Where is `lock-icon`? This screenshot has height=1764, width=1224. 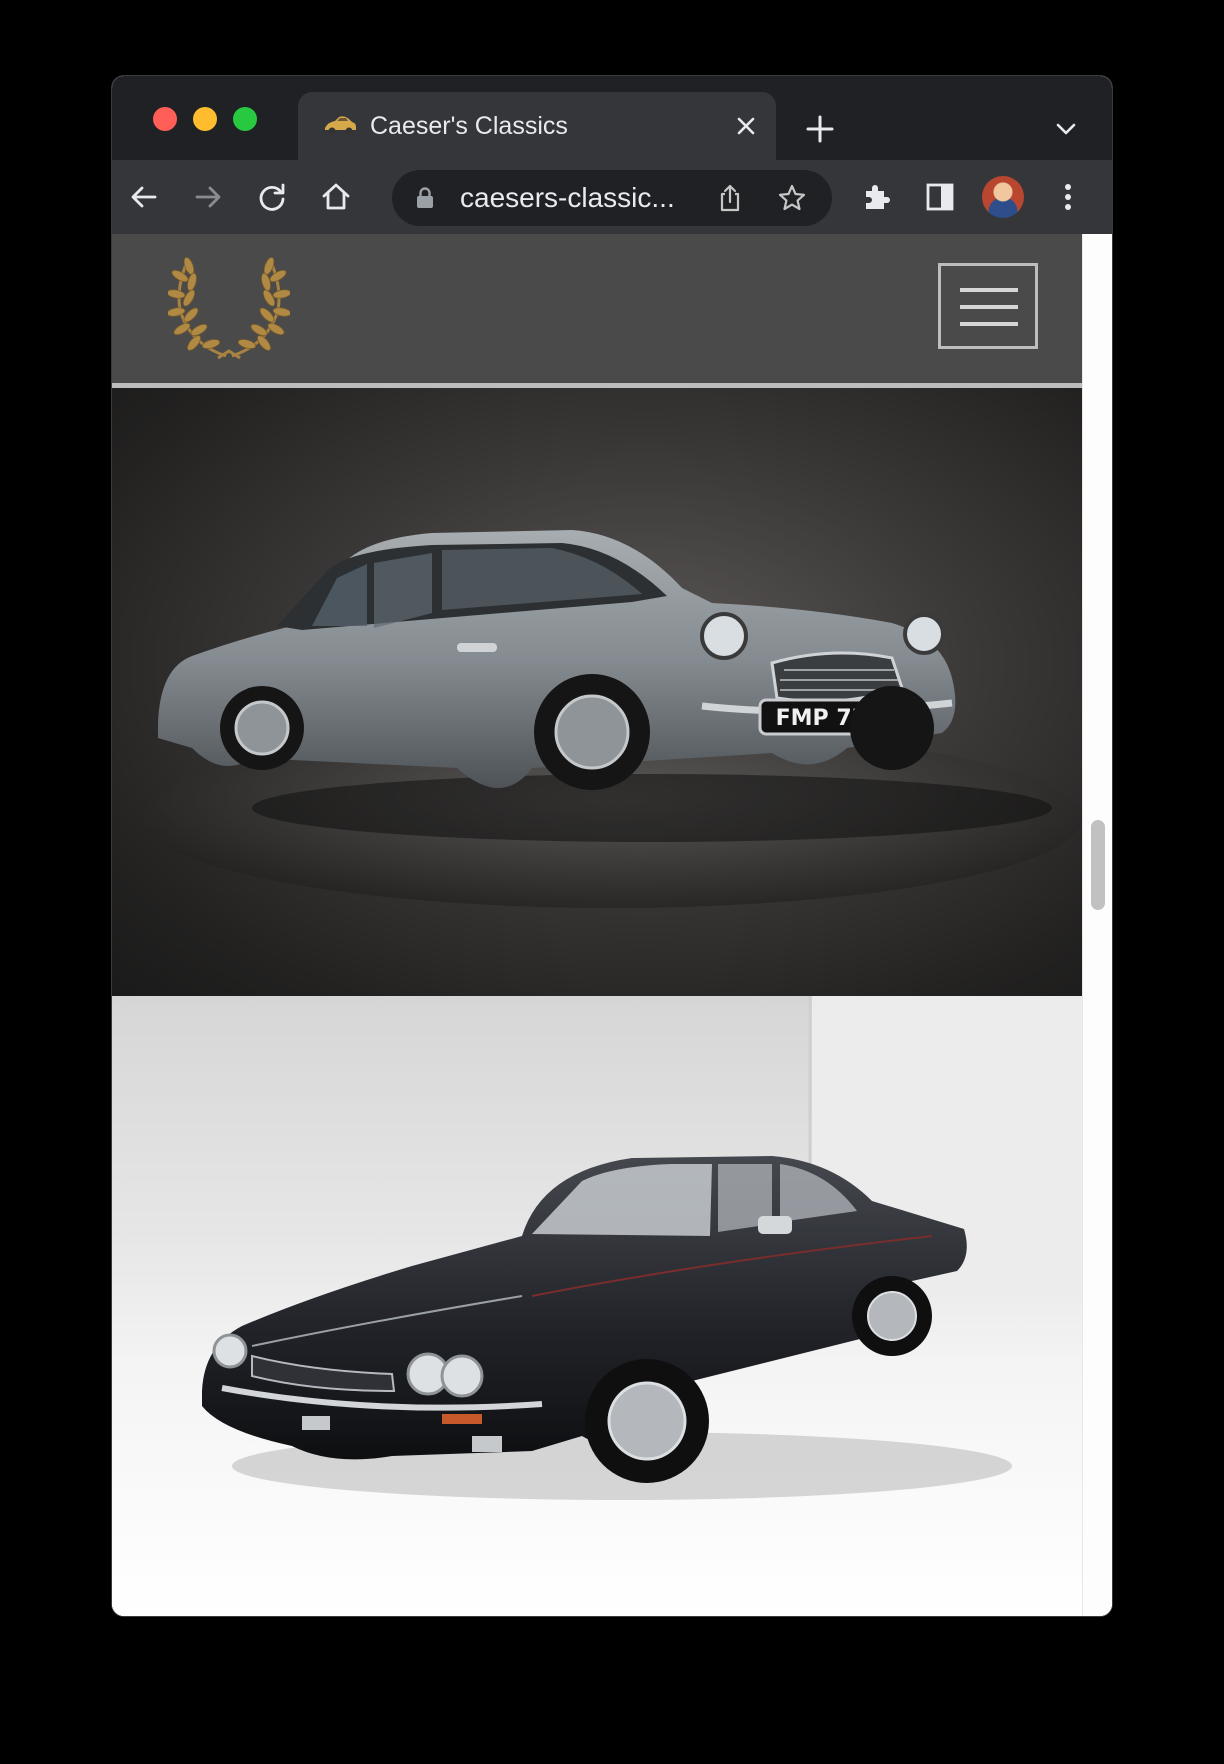
lock-icon is located at coordinates (425, 198).